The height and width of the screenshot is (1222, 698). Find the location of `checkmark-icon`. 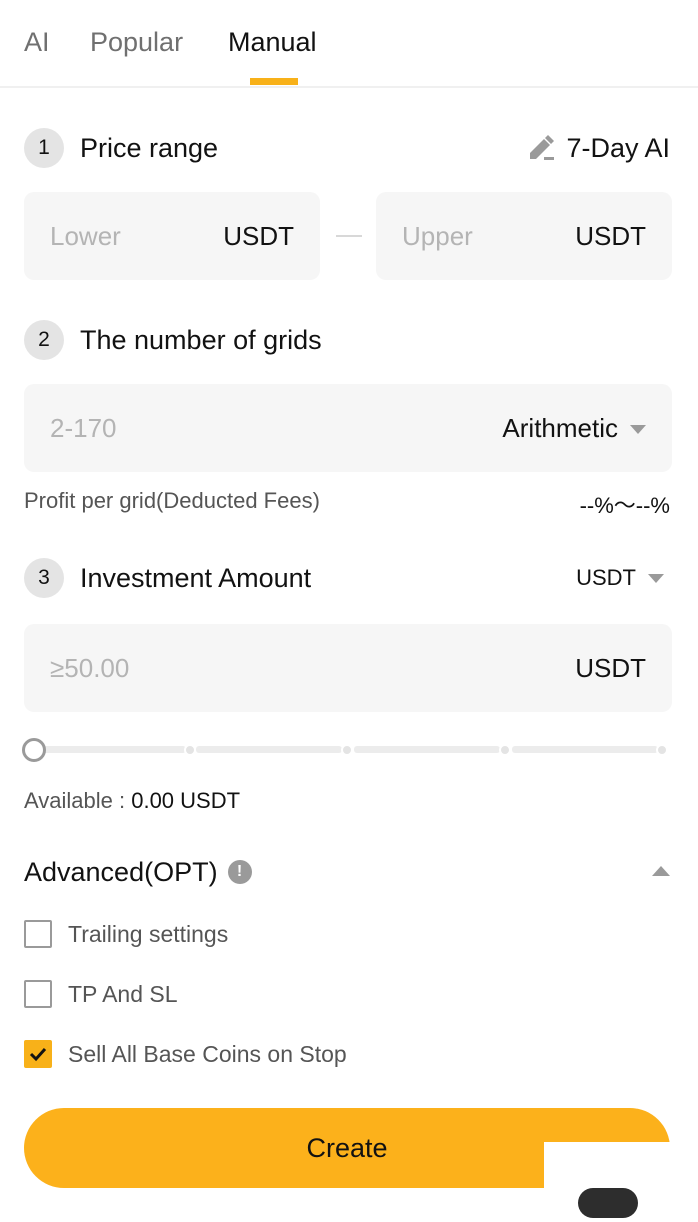

checkmark-icon is located at coordinates (38, 1054).